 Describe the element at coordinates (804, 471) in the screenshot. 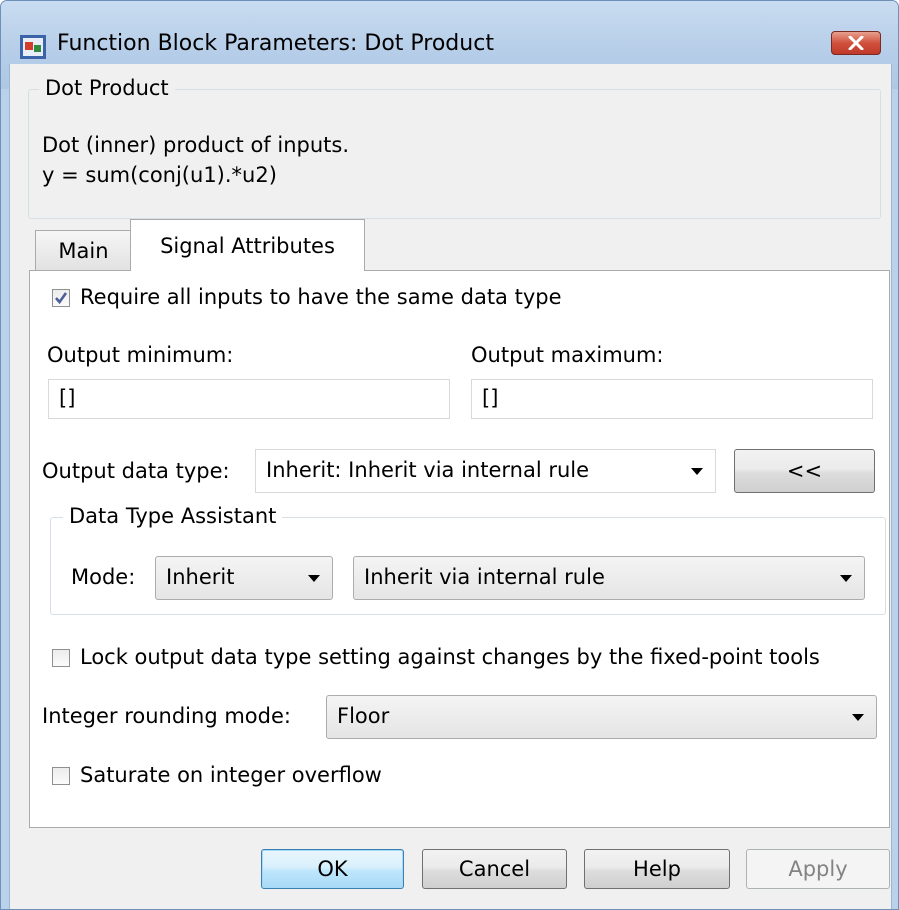

I see `data-type-assistant-toggle-button: <<` at that location.